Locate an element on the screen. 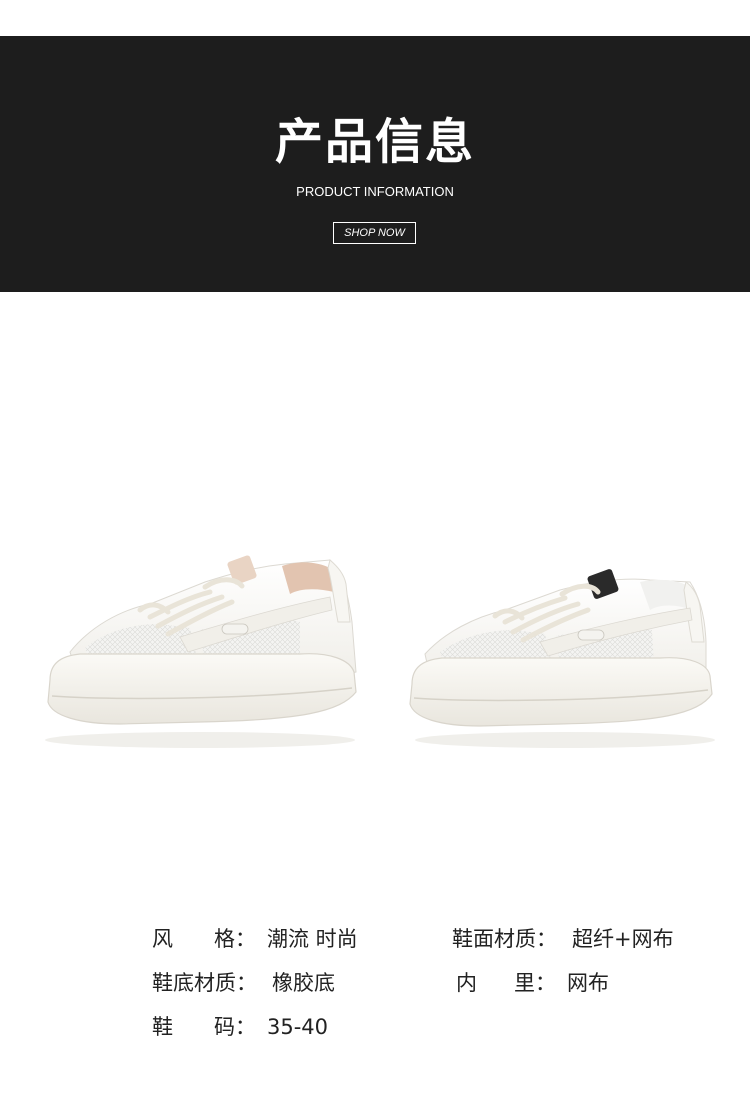 The height and width of the screenshot is (1097, 750). spec-lining-label-a: 内 is located at coordinates (466, 983).